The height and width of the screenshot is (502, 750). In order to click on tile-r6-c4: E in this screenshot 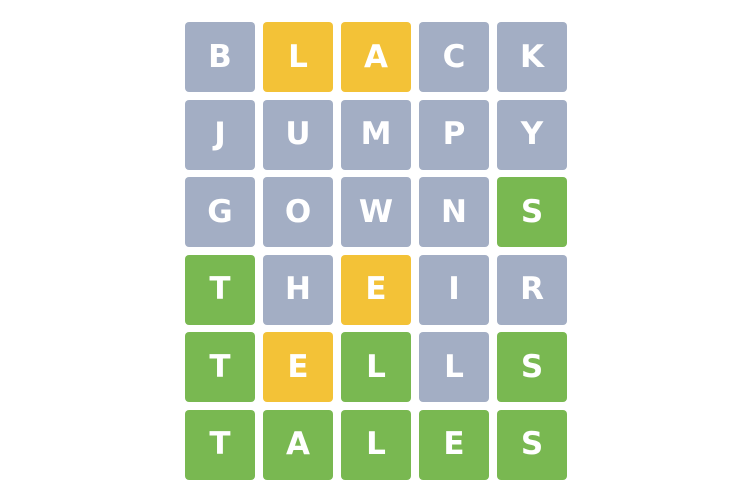, I will do `click(454, 444)`.